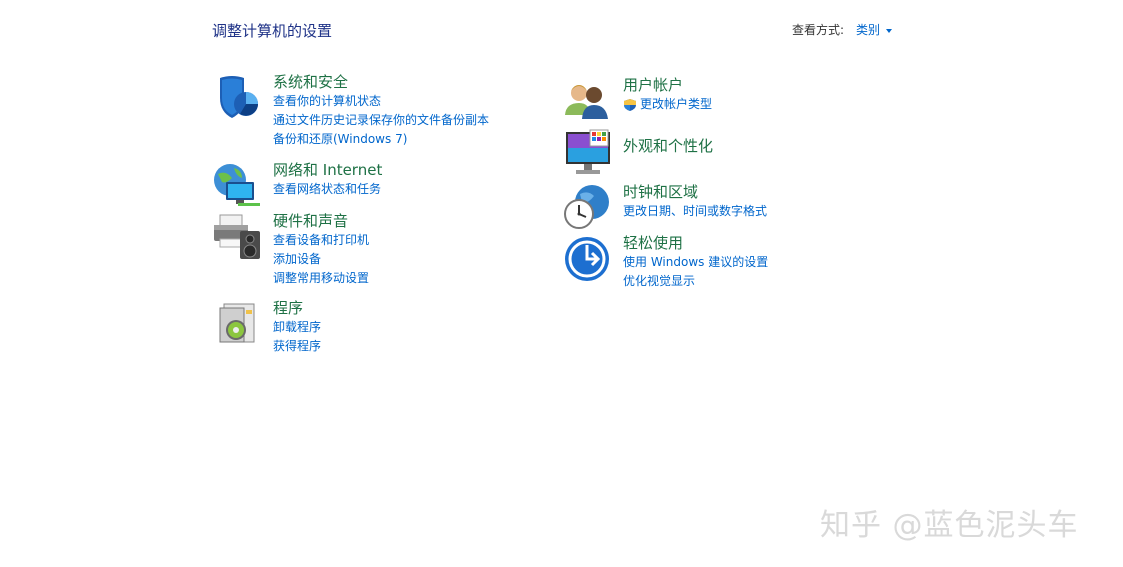 Image resolution: width=1123 pixels, height=567 pixels. I want to click on link-windows-recommended-settings: 使用 Windows 建议的设置, so click(695, 262).